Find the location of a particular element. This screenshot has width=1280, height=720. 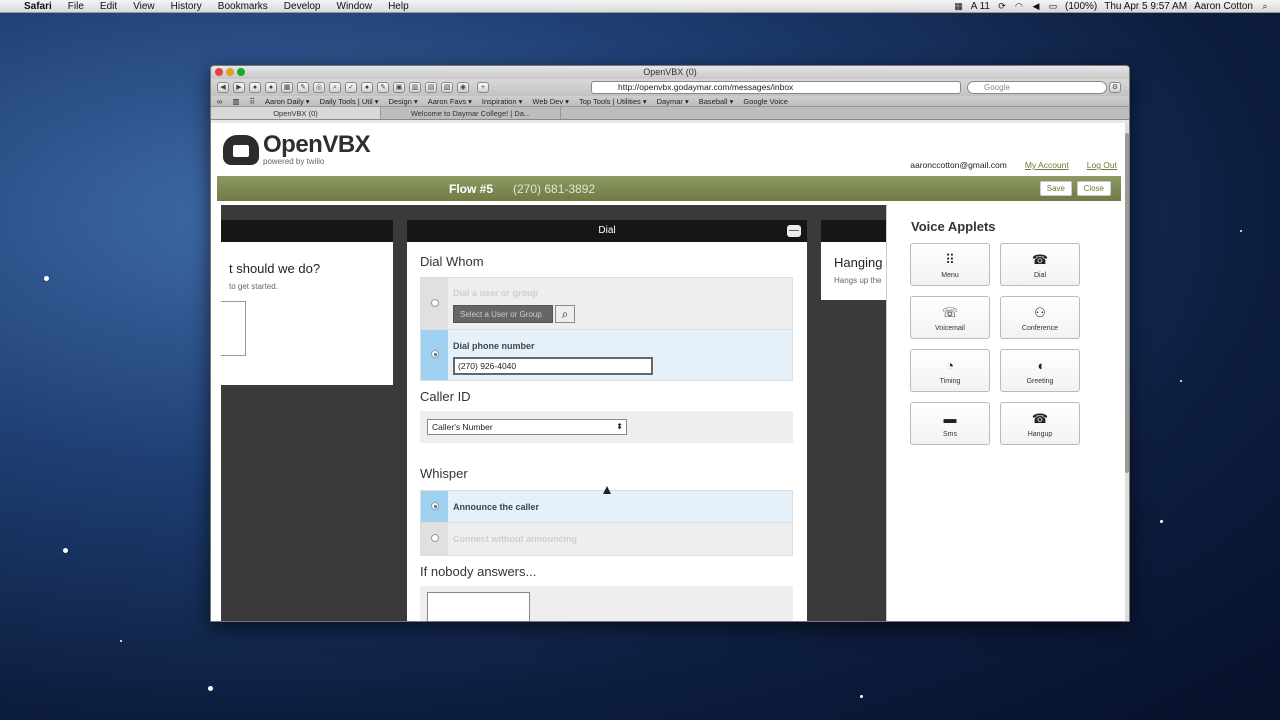

bookmark-item: Aaron Daily ▾ is located at coordinates (287, 101).